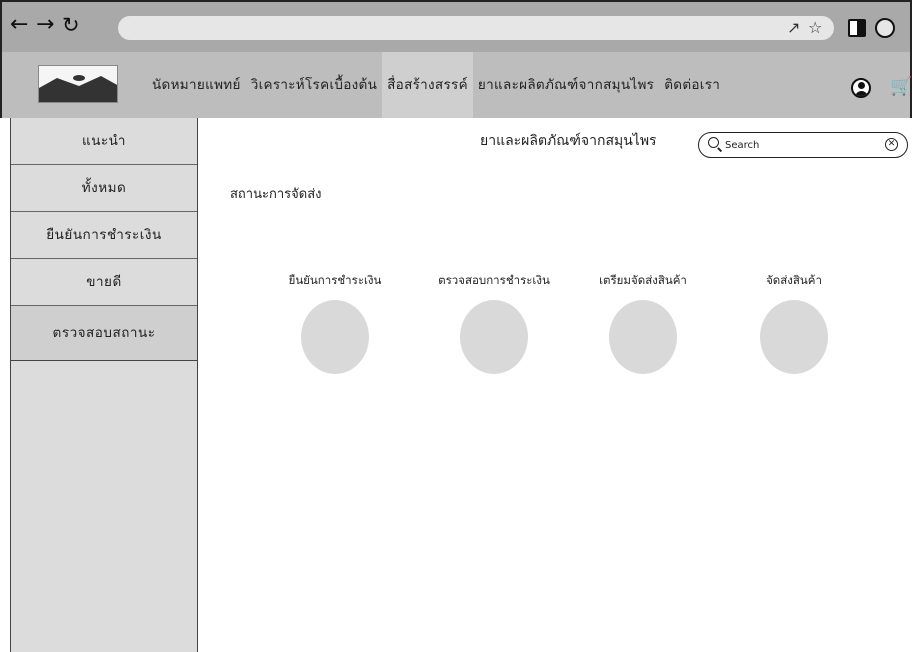 The image size is (912, 652). What do you see at coordinates (795, 145) in the screenshot?
I see `search-input` at bounding box center [795, 145].